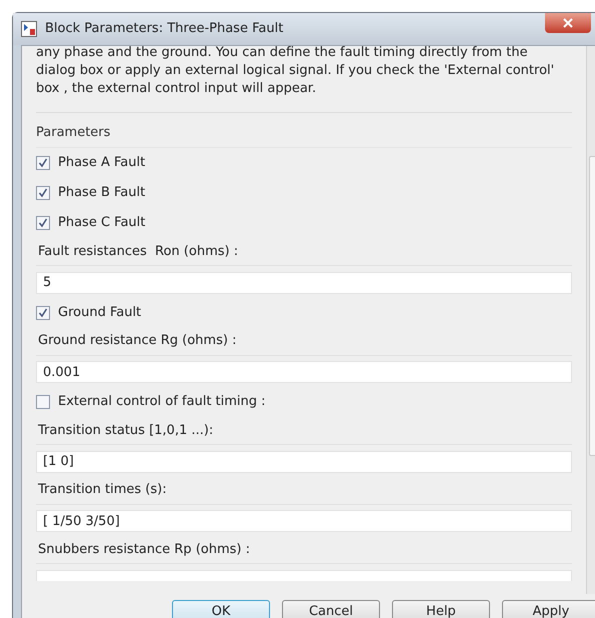  Describe the element at coordinates (125, 431) in the screenshot. I see `field-label: Transition status [1,0,1 ...):` at that location.